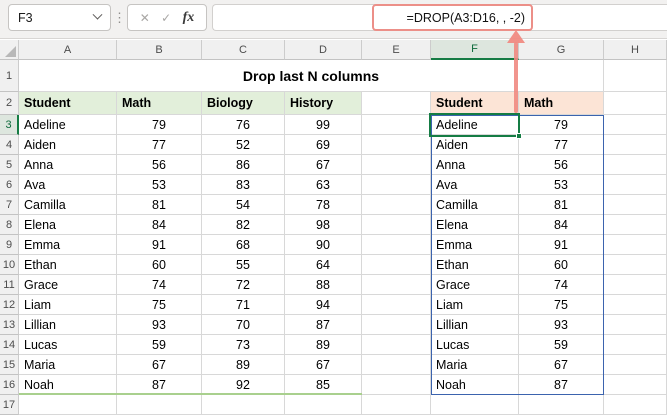 The height and width of the screenshot is (415, 667). Describe the element at coordinates (59, 17) in the screenshot. I see `name-box: F3` at that location.